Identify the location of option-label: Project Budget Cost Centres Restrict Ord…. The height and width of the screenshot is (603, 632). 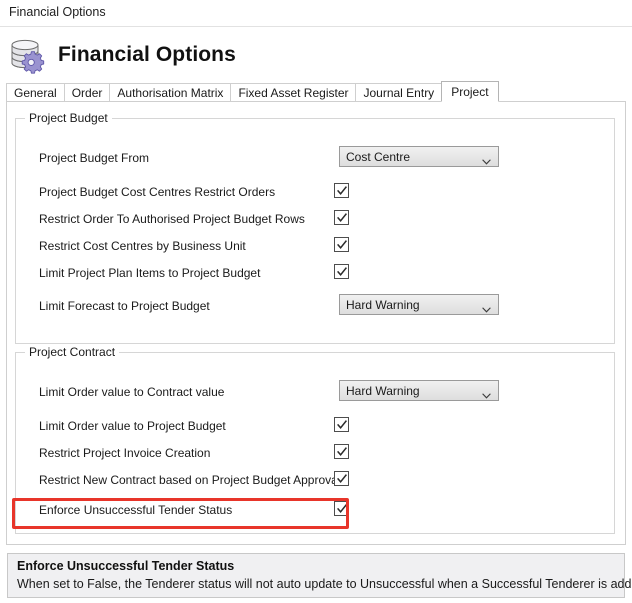
(157, 192).